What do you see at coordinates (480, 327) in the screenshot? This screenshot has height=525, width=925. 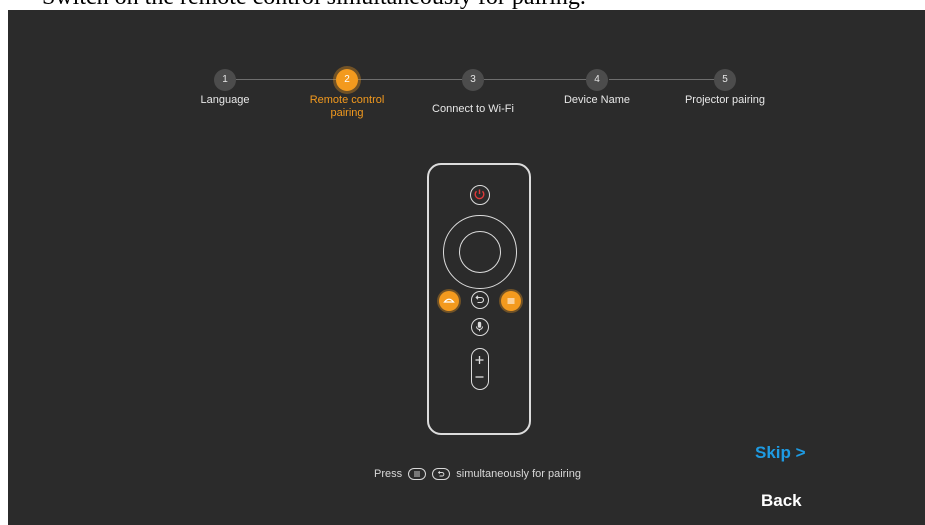 I see `microphone-button-icon` at bounding box center [480, 327].